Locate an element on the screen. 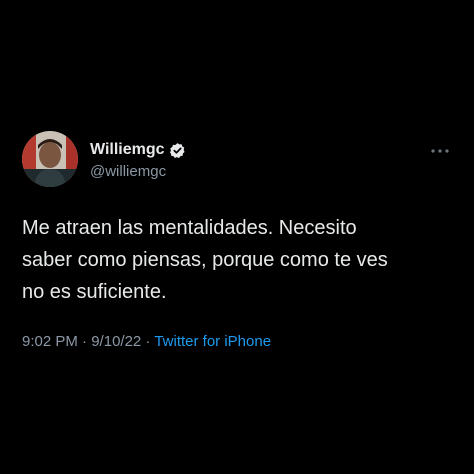 The image size is (474, 474). avatar is located at coordinates (50, 159).